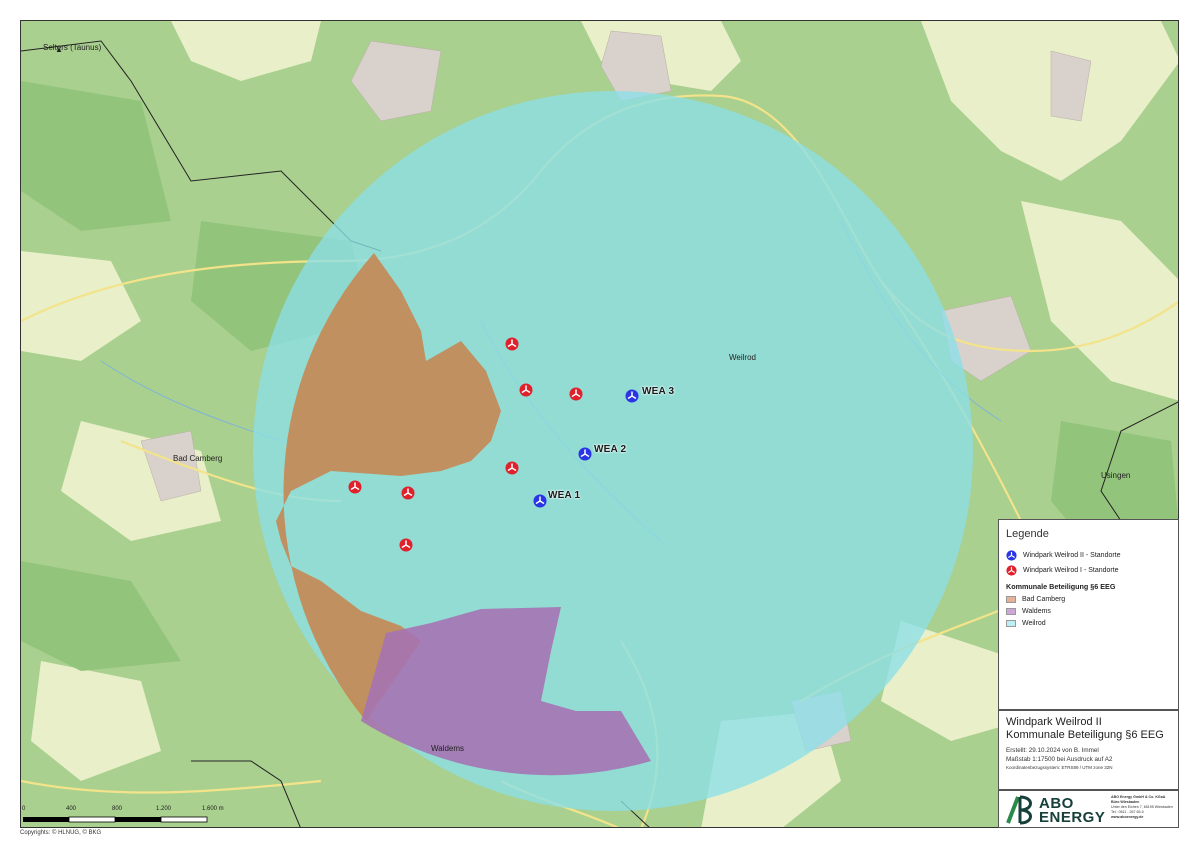 Image resolution: width=1200 pixels, height=849 pixels. What do you see at coordinates (1088, 611) in the screenshot?
I see `legend-item-waldems: Waldems` at bounding box center [1088, 611].